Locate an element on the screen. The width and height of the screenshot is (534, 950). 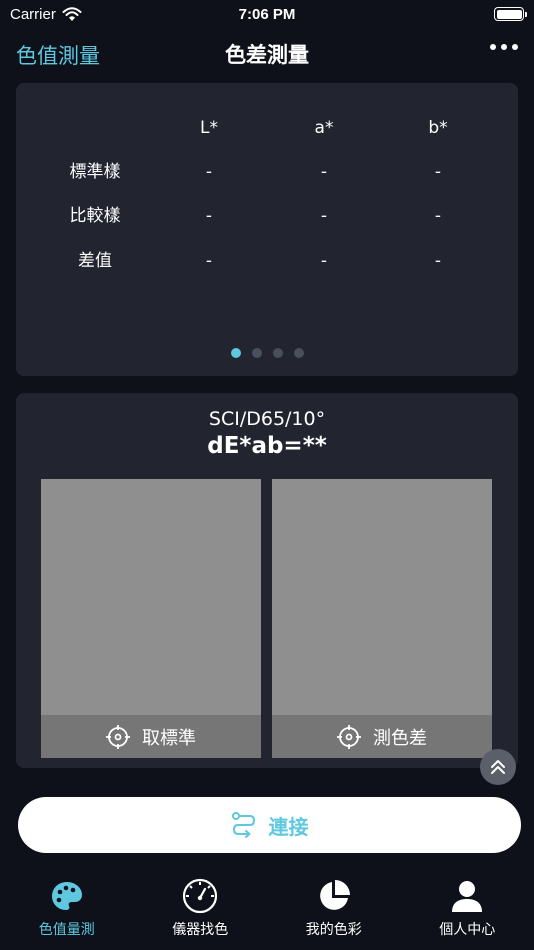
measure-difference-button: 測色差 is located at coordinates (382, 736).